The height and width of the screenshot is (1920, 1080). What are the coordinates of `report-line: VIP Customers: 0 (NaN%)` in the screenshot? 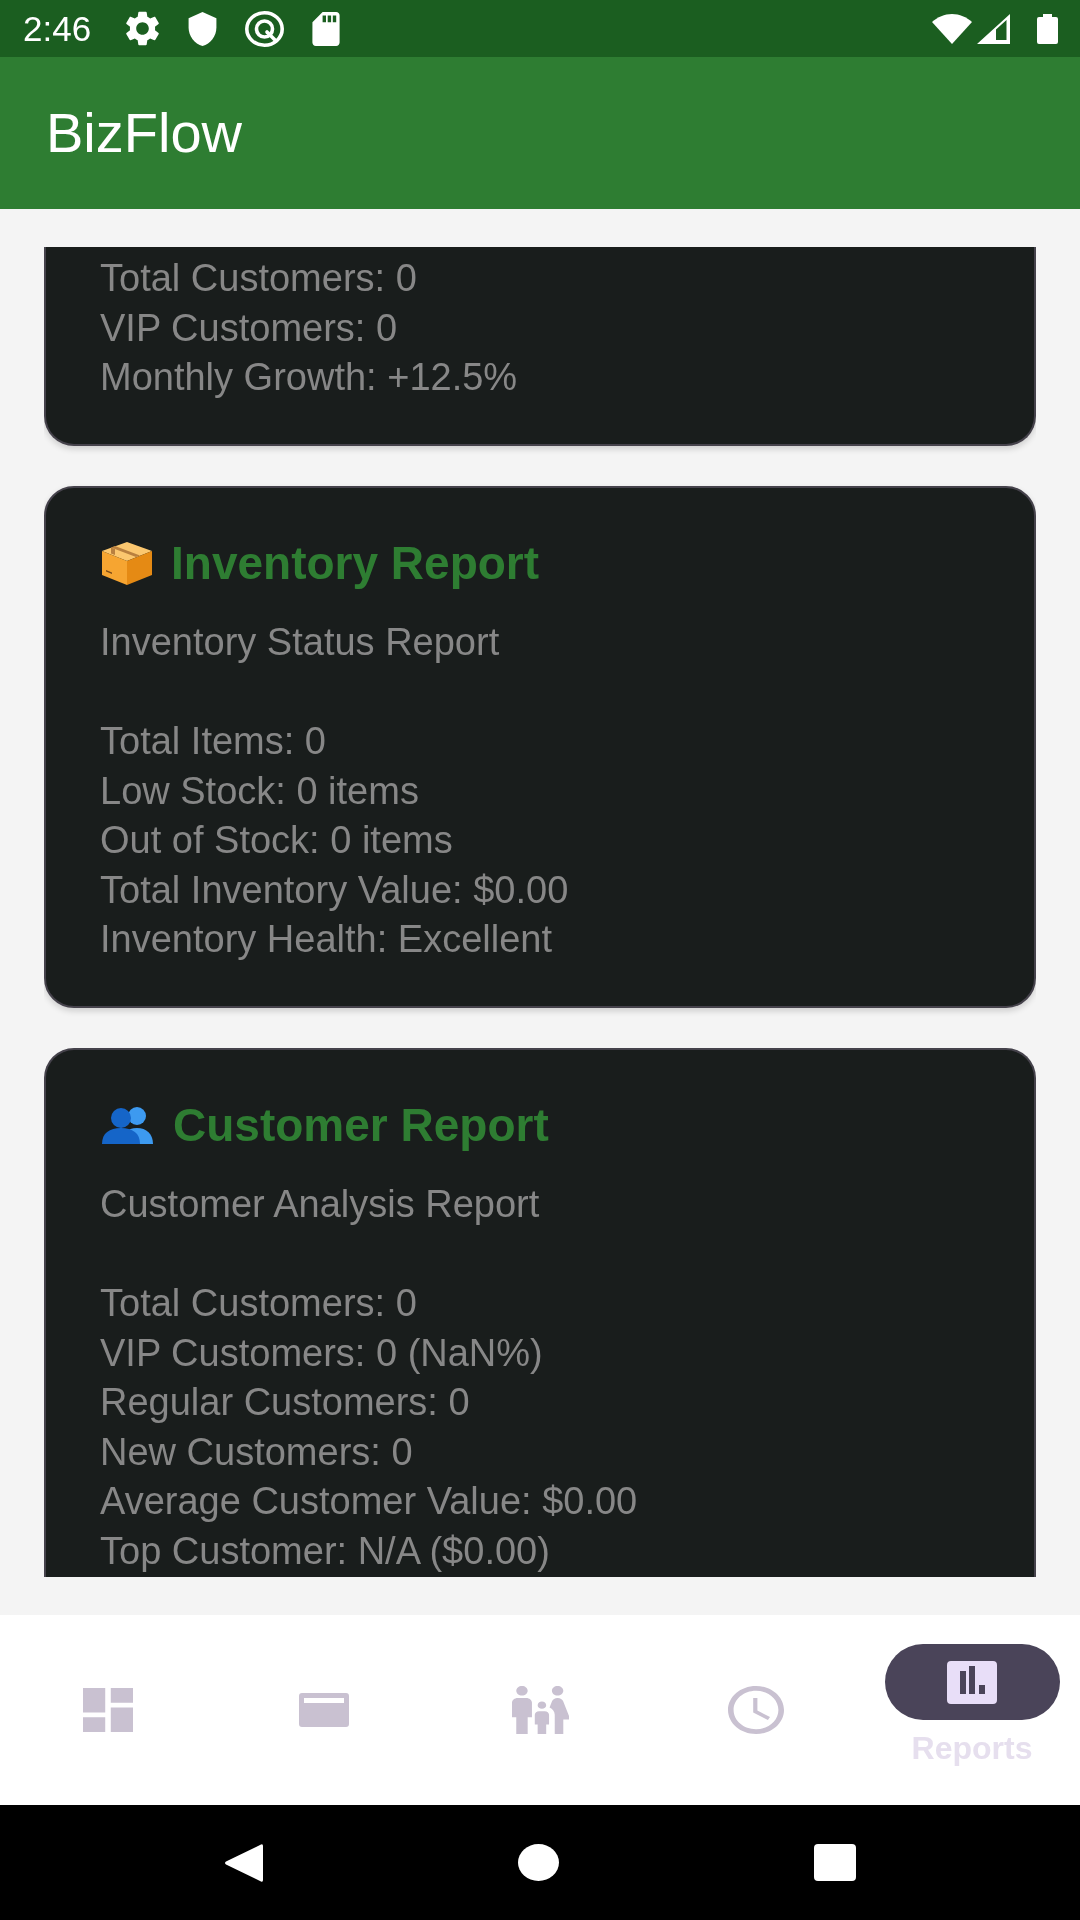 It's located at (322, 1353).